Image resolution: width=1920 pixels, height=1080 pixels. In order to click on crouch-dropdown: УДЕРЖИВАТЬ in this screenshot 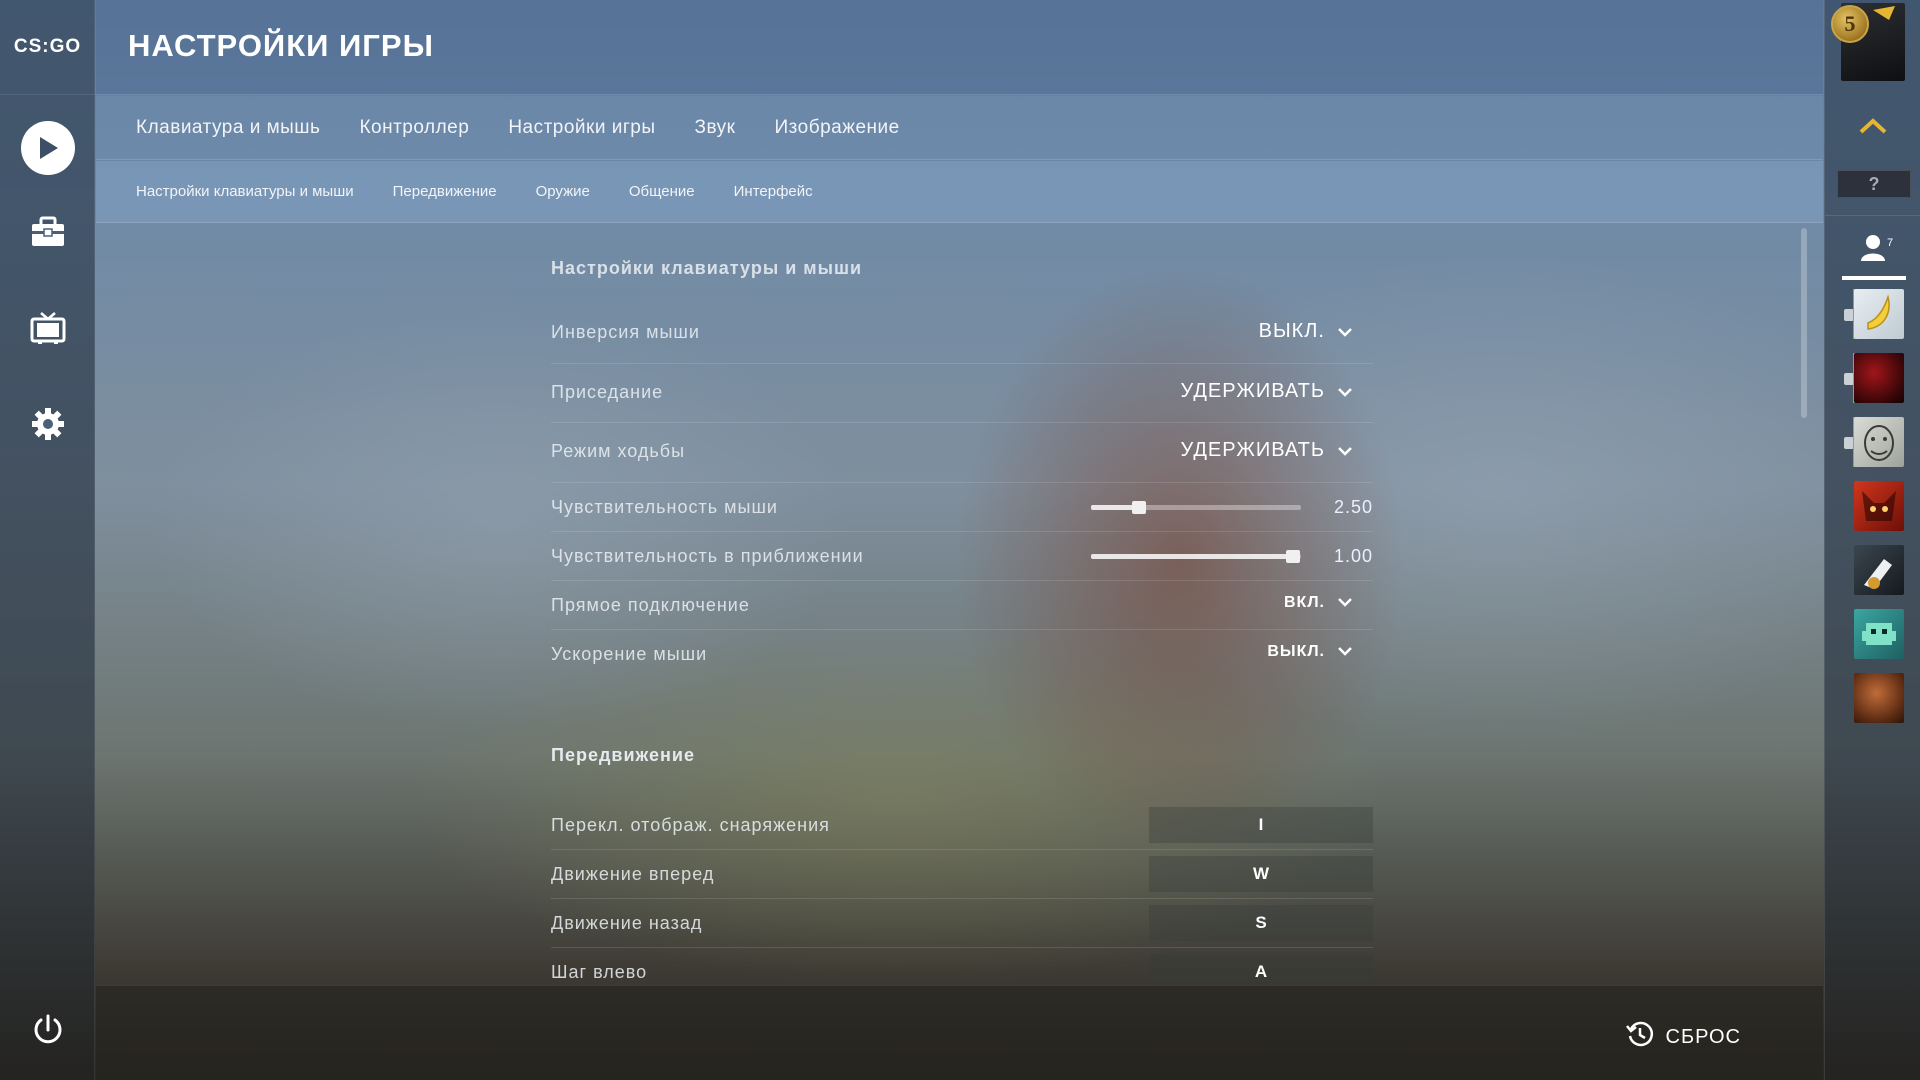, I will do `click(1267, 391)`.